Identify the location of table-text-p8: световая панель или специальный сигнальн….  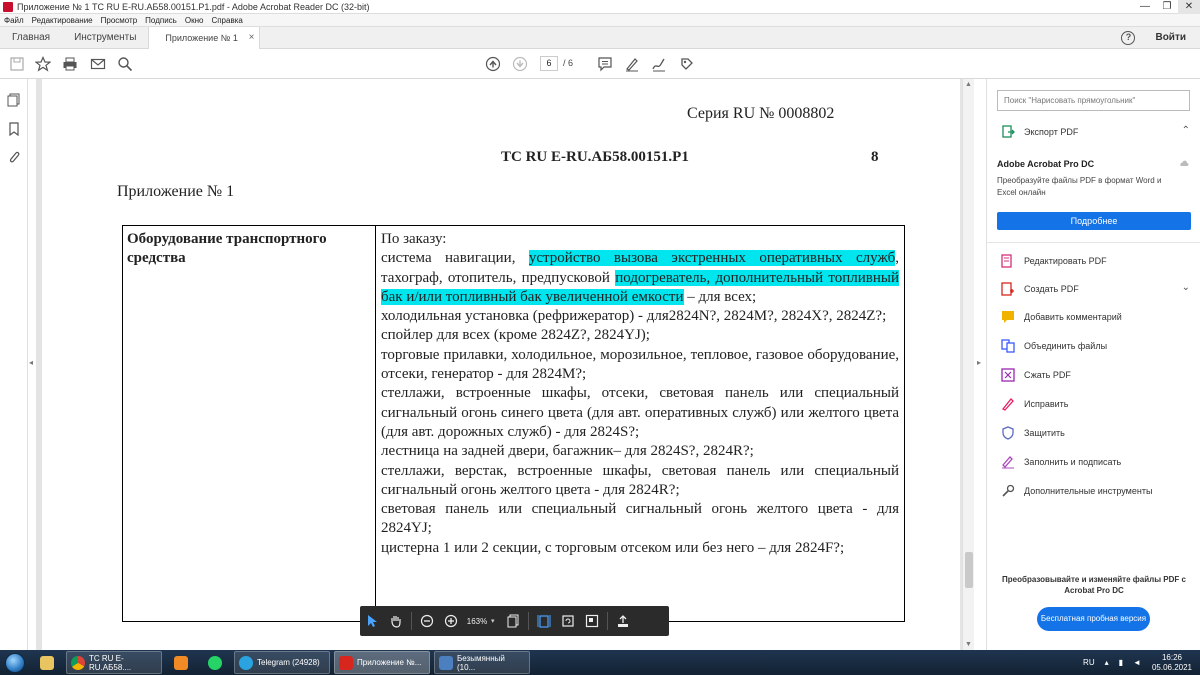
(640, 519).